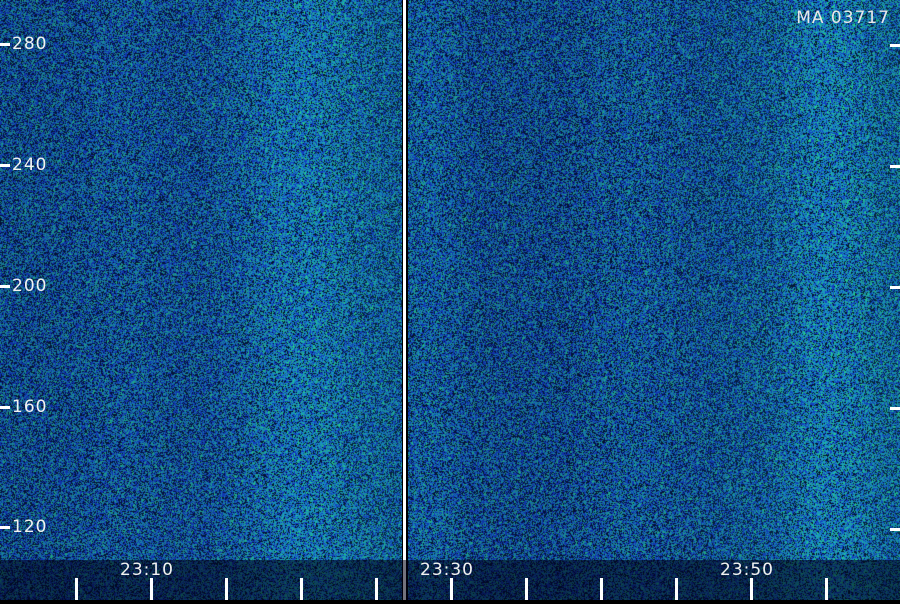 This screenshot has width=900, height=604. Describe the element at coordinates (405, 300) in the screenshot. I see `panel-divider` at that location.